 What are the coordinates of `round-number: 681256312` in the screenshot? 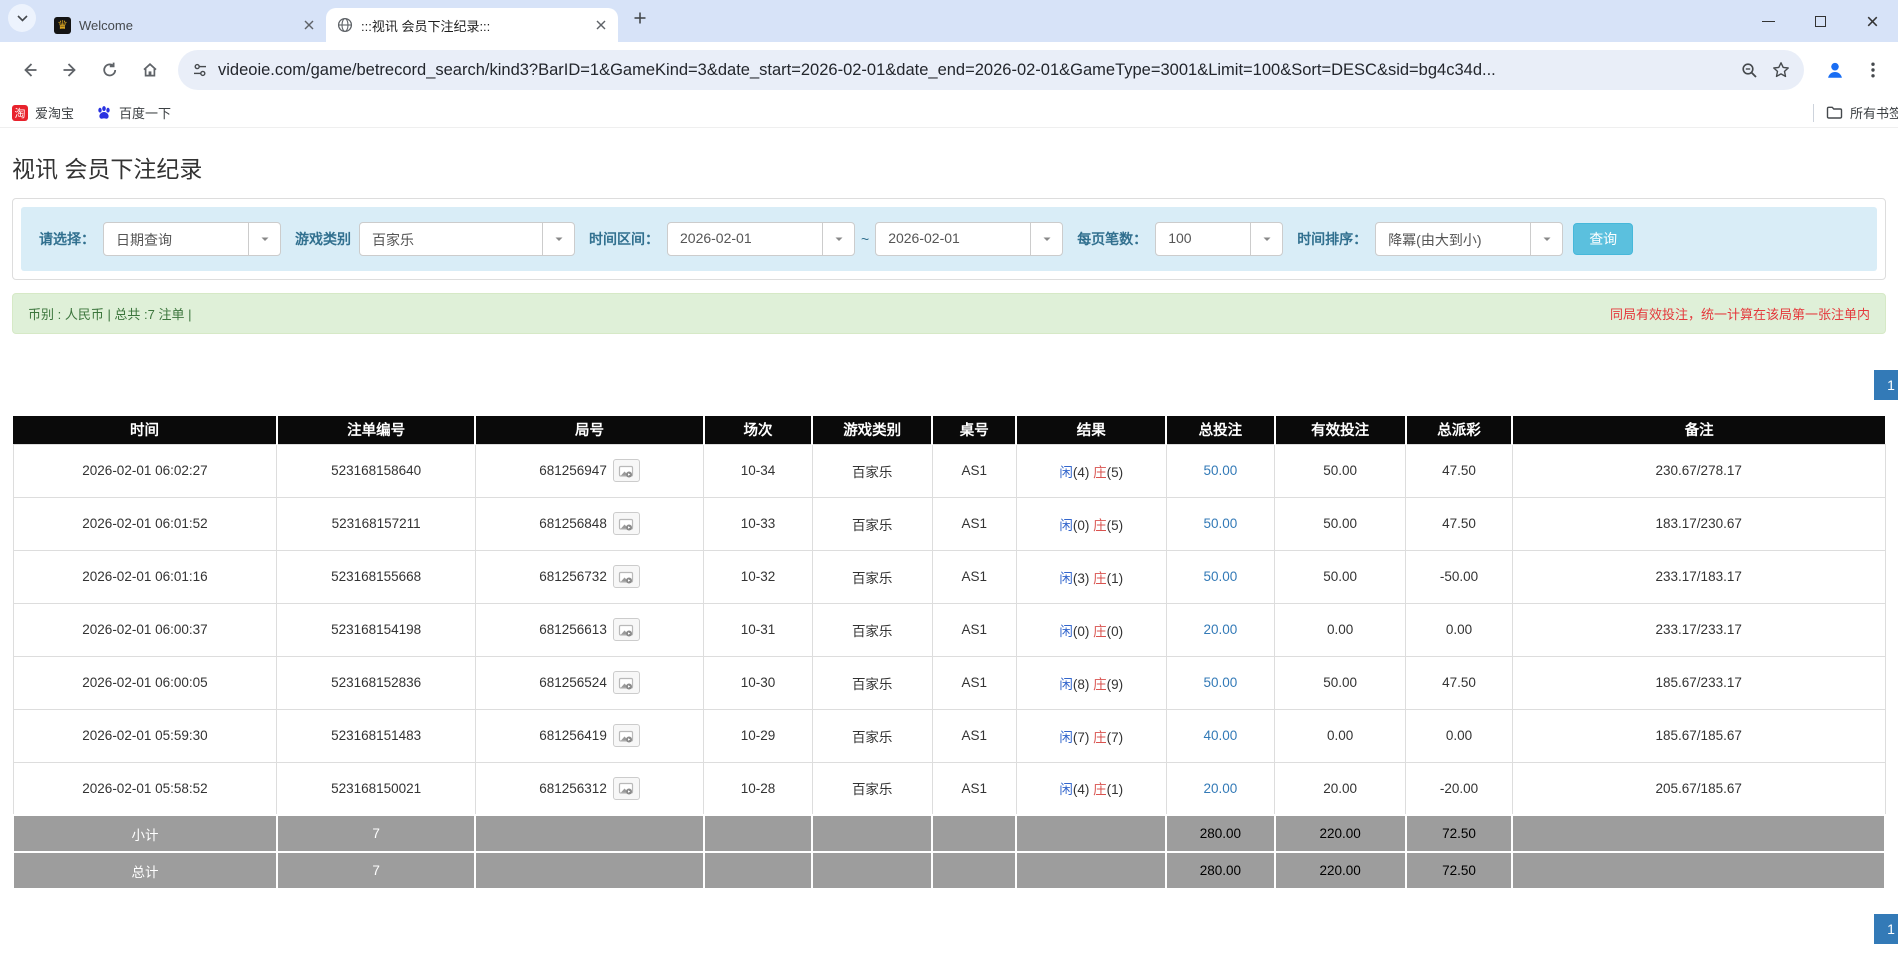 It's located at (573, 788).